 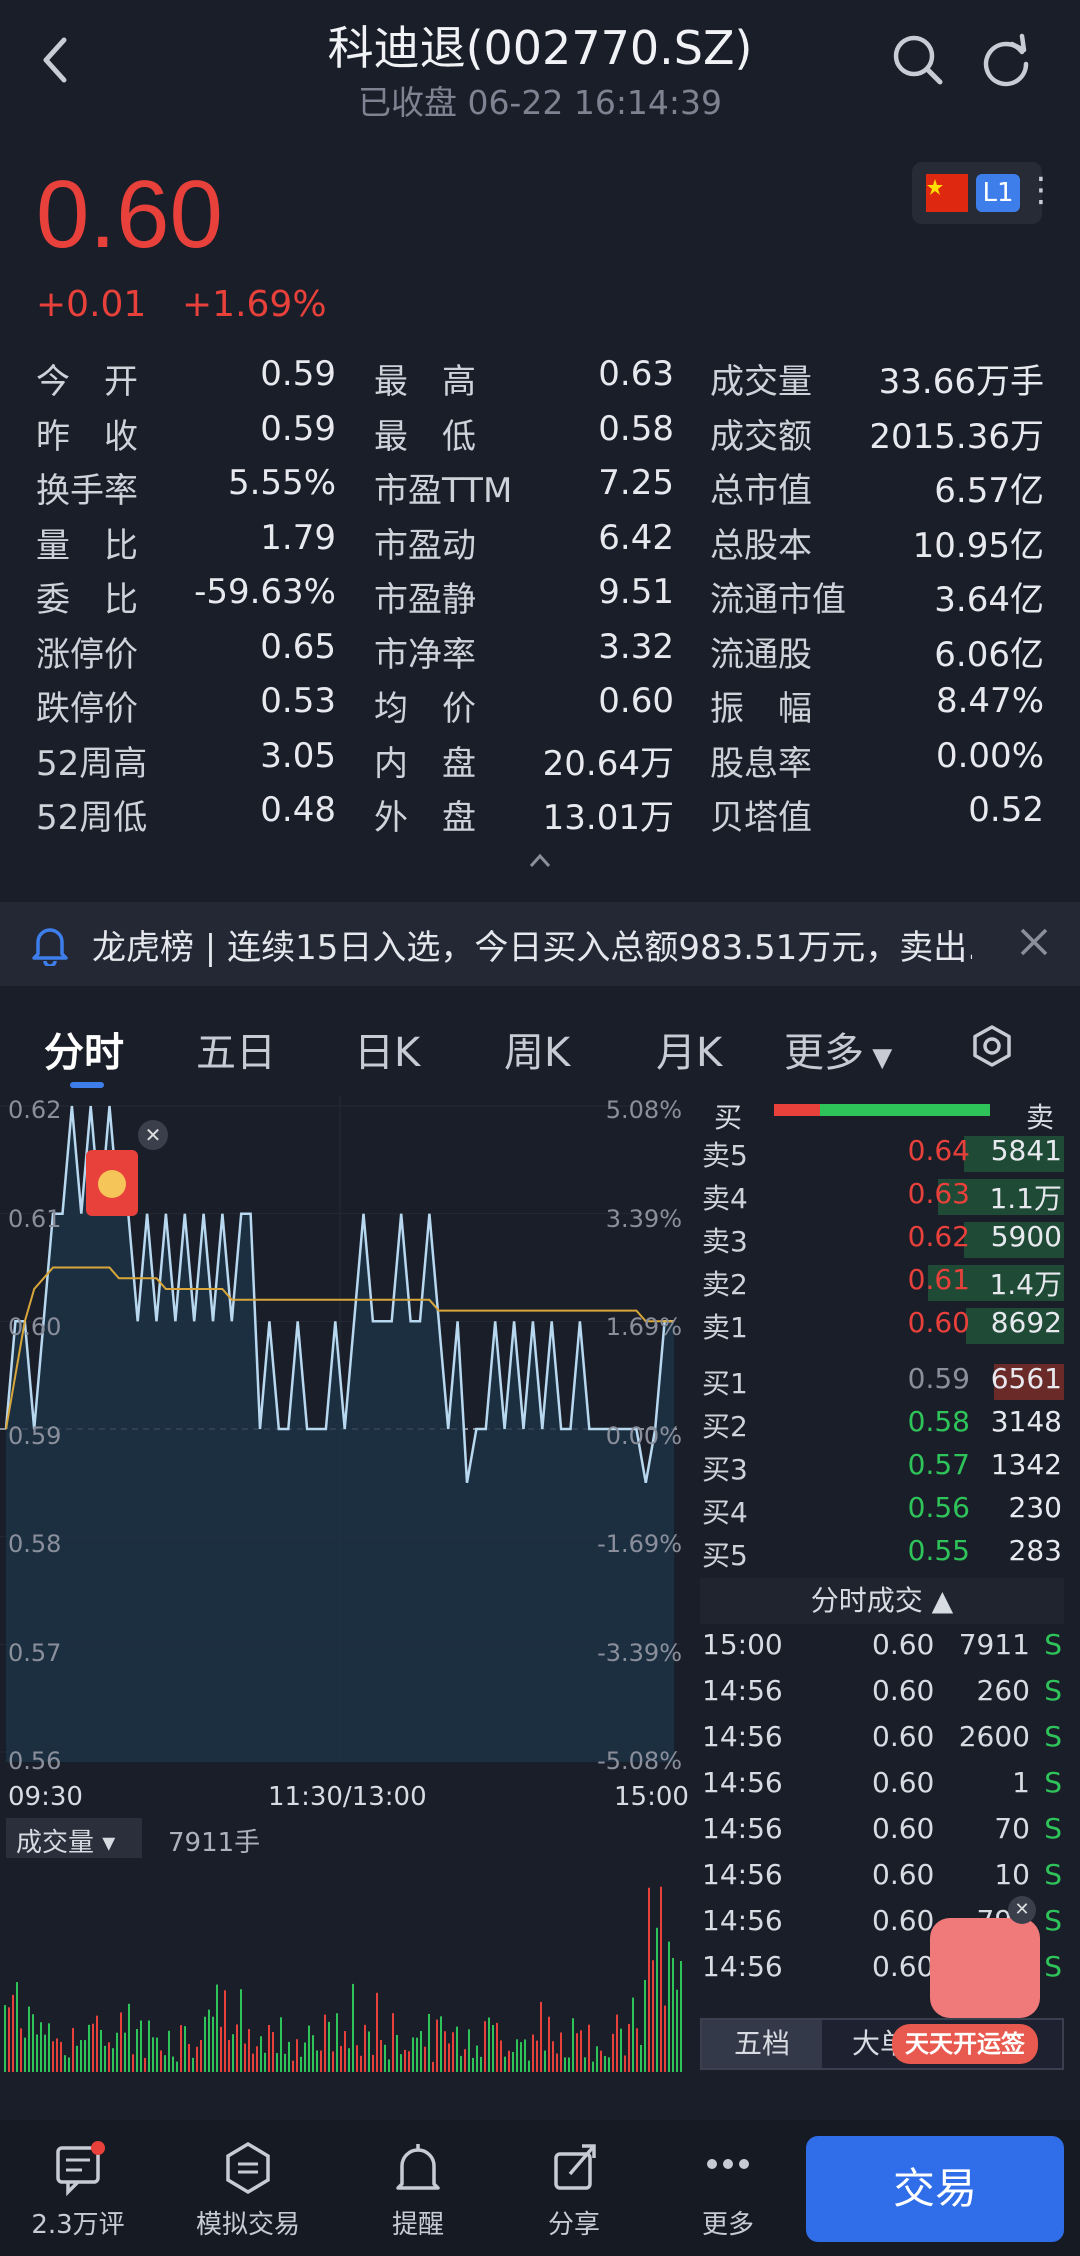 I want to click on stat-label: 今 开, so click(x=87, y=382).